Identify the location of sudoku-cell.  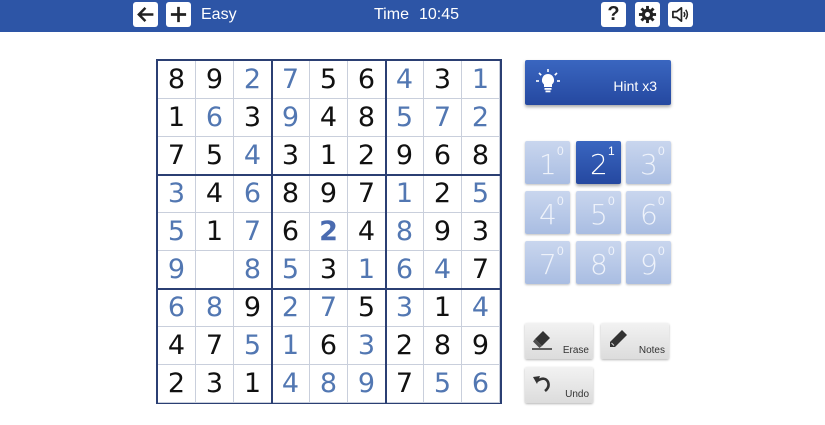
(215, 270).